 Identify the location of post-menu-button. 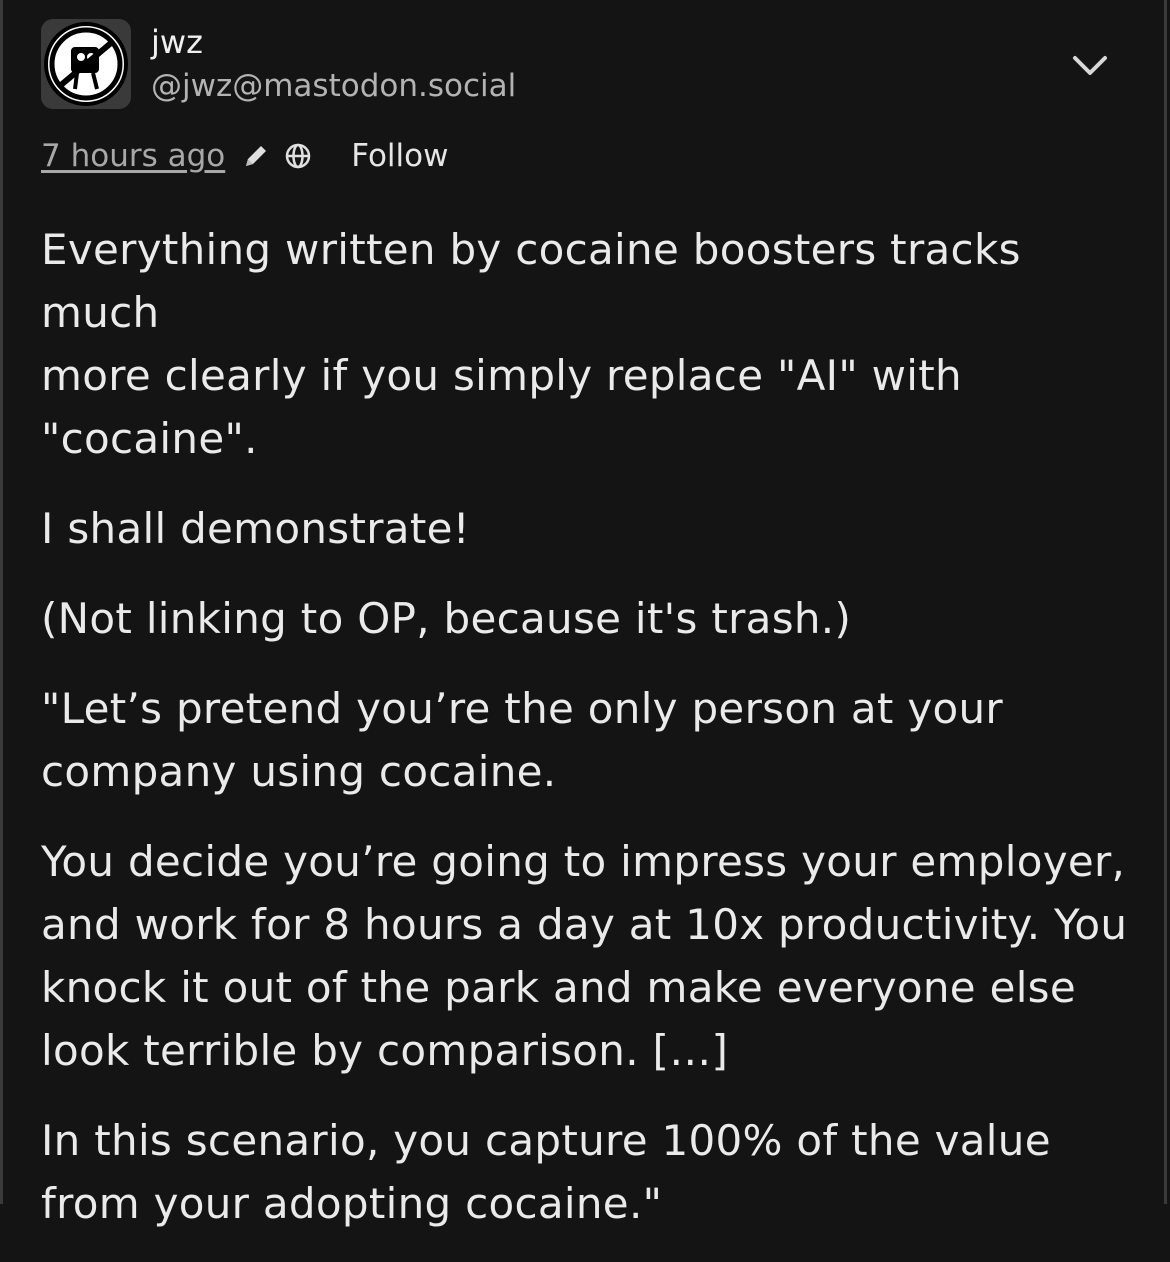
(1090, 66).